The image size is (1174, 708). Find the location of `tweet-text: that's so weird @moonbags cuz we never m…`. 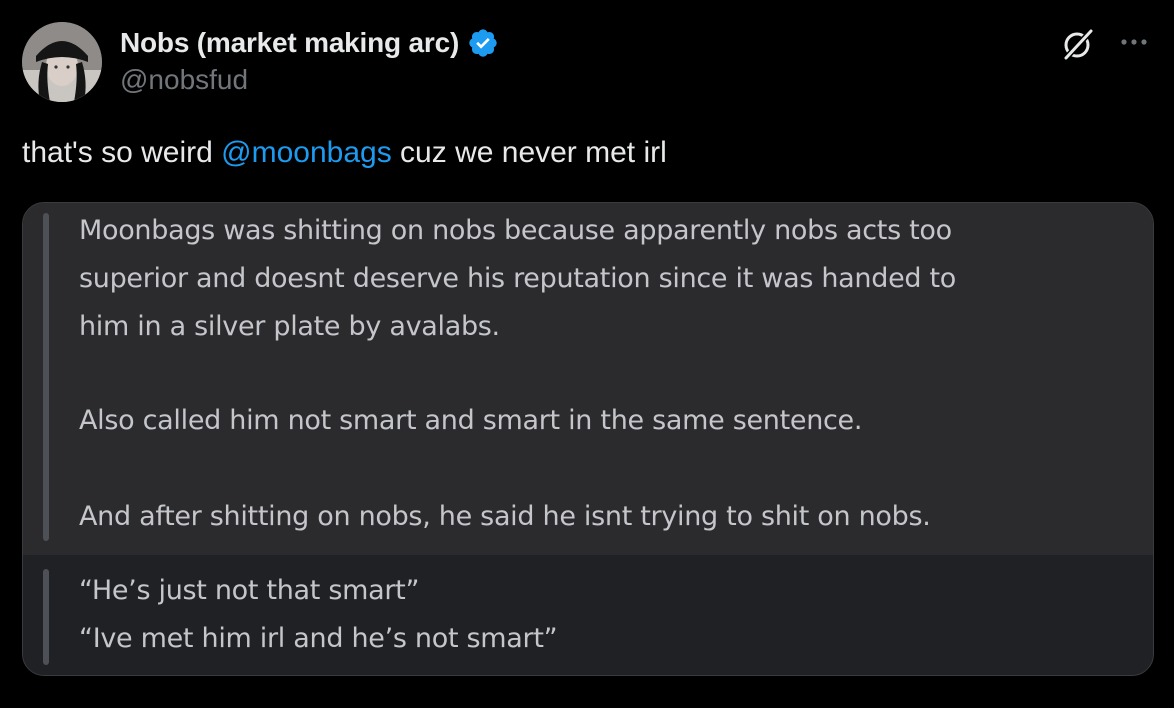

tweet-text: that's so weird @moonbags cuz we never m… is located at coordinates (344, 153).